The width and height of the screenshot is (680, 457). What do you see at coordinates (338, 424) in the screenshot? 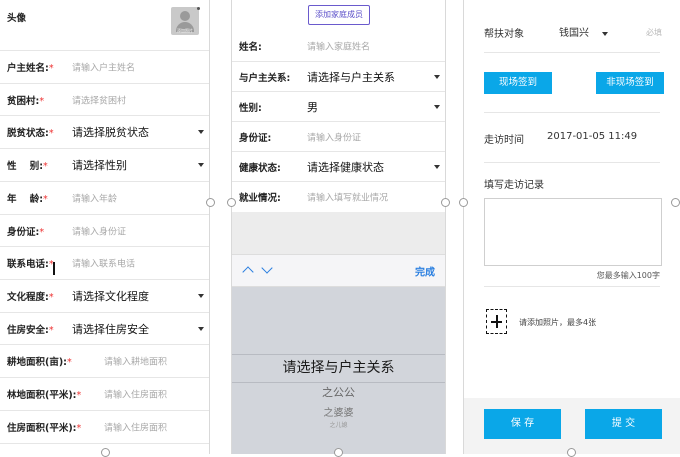
I see `picker-option: 之儿媳` at bounding box center [338, 424].